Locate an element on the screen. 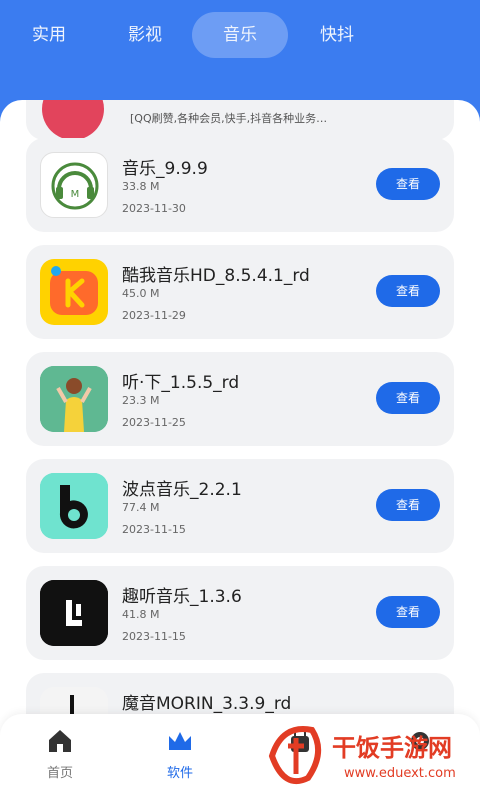  home-icon is located at coordinates (60, 741).